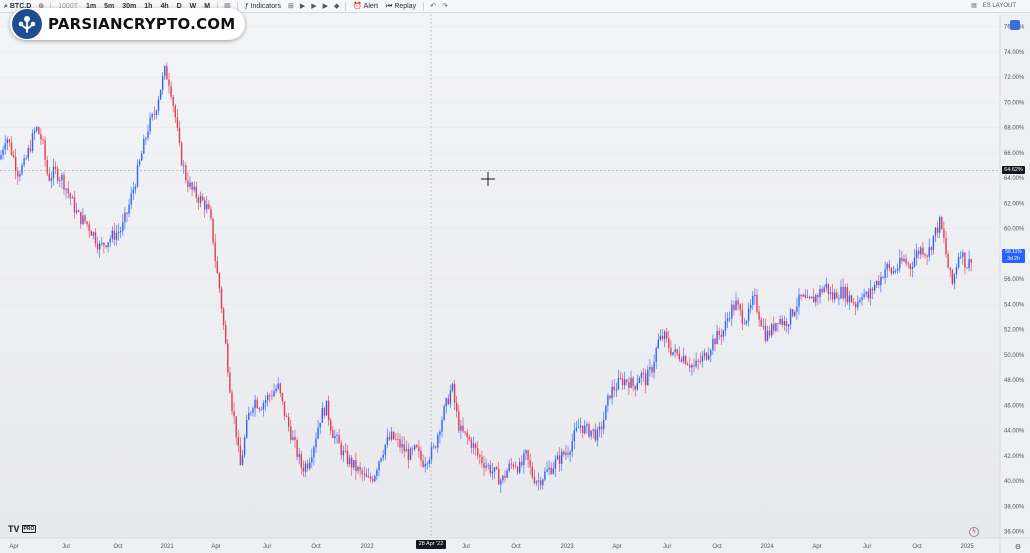 The image size is (1030, 553). What do you see at coordinates (1015, 25) in the screenshot?
I see `flag-icon` at bounding box center [1015, 25].